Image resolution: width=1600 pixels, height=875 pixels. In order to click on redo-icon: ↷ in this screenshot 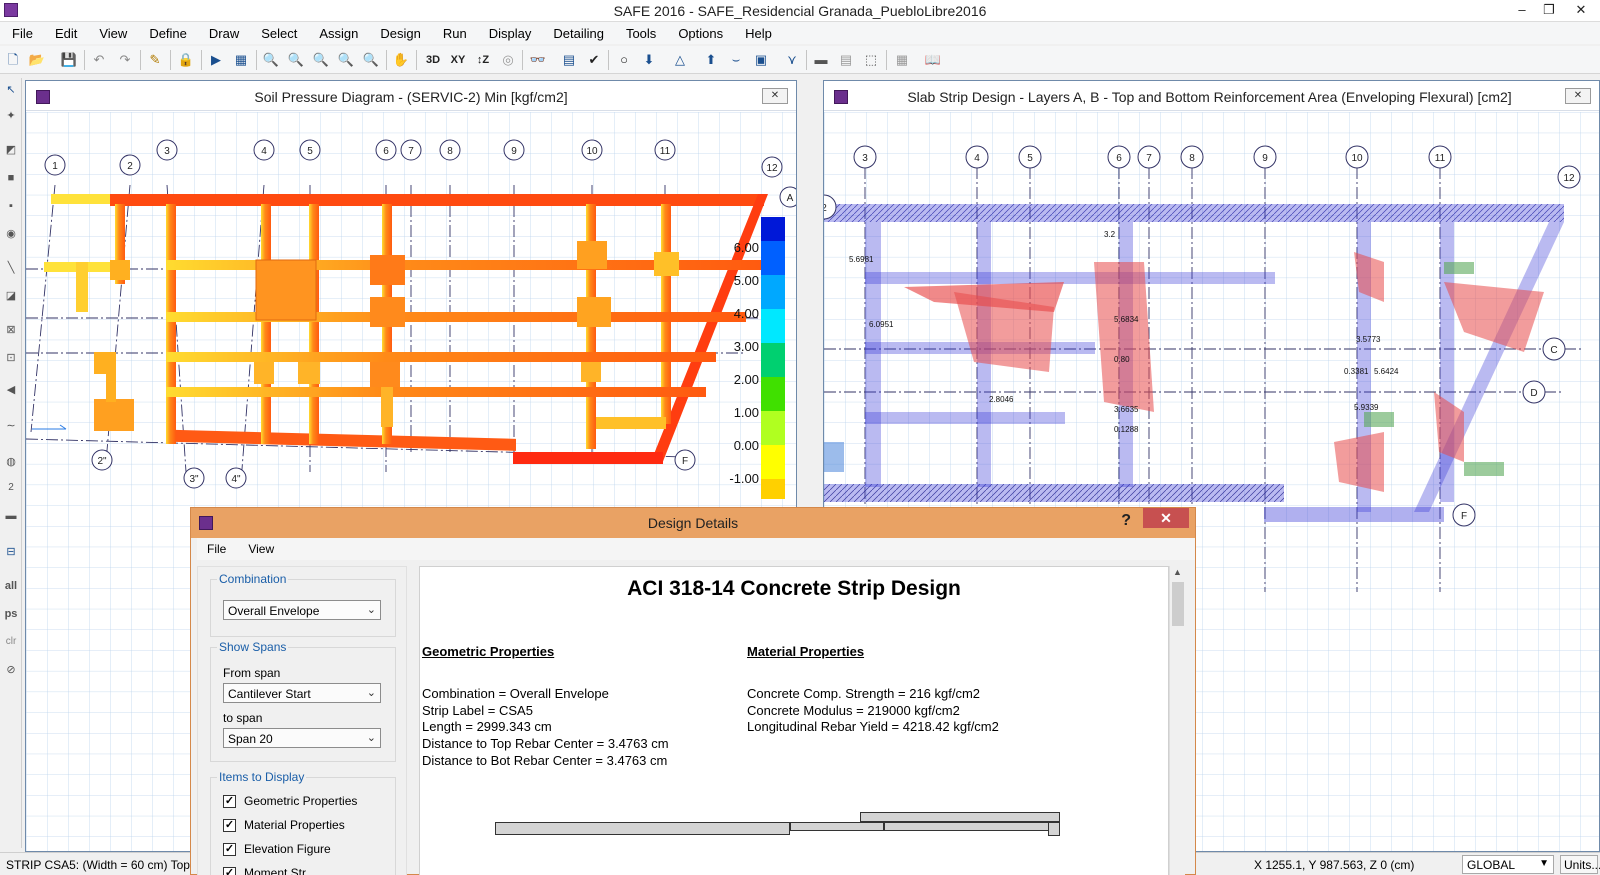, I will do `click(125, 60)`.